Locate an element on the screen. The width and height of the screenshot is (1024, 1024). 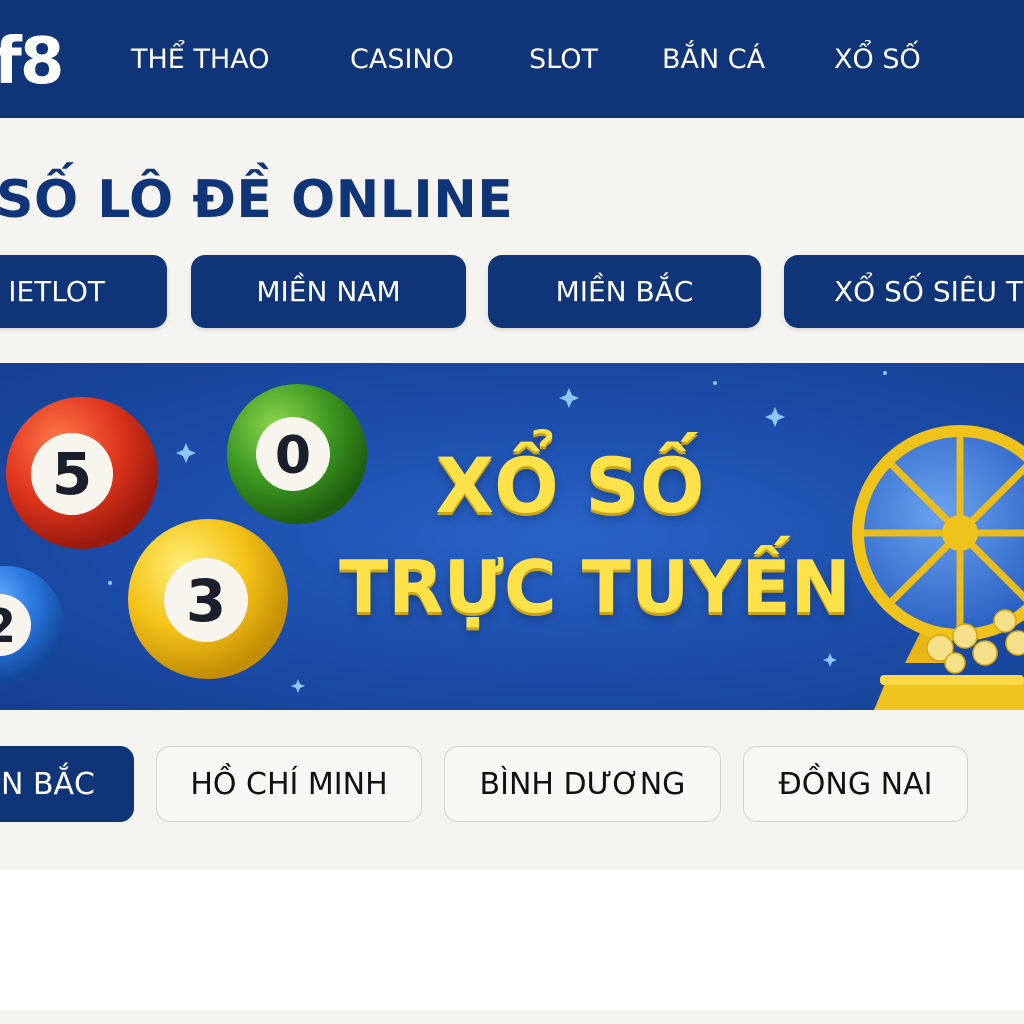
nav-item-slot: SLOT is located at coordinates (563, 60).